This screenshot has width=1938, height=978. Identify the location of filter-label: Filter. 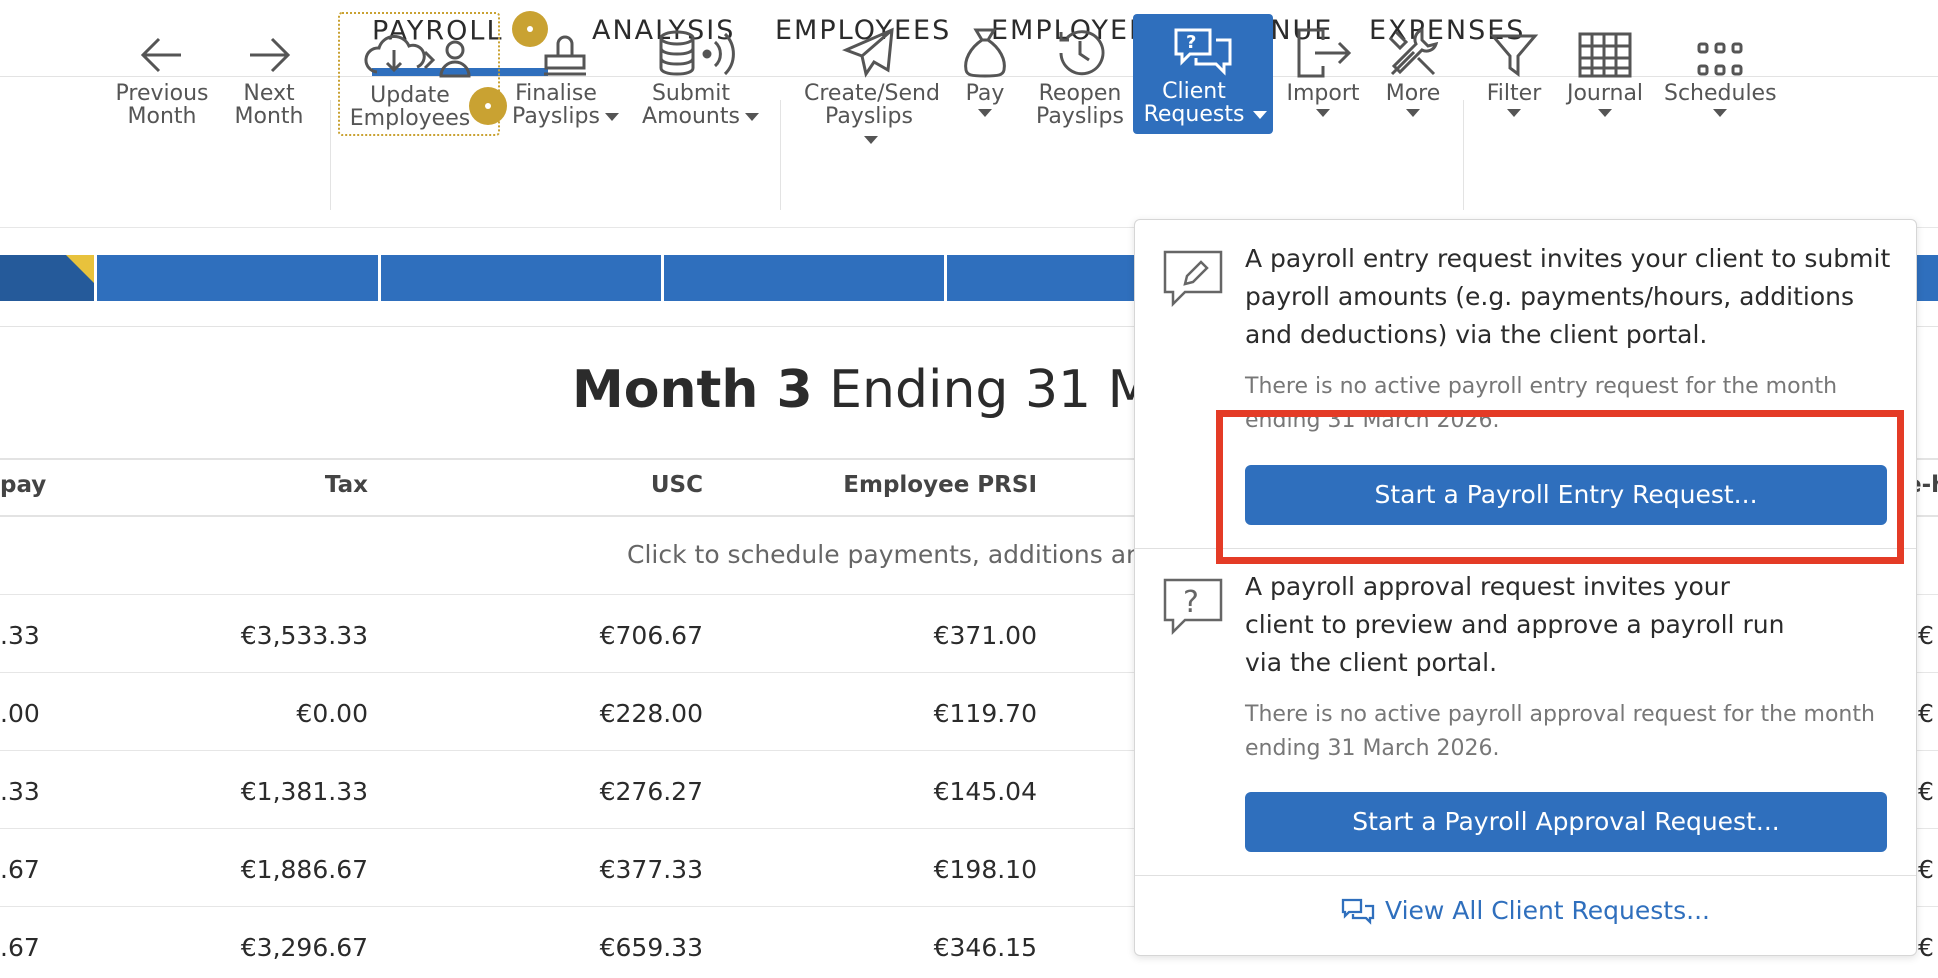
(1514, 93).